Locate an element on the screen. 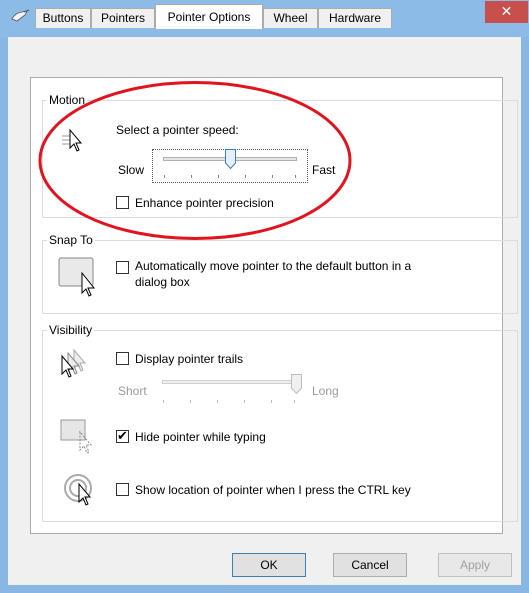 The height and width of the screenshot is (593, 529). apply-button: Apply is located at coordinates (475, 565).